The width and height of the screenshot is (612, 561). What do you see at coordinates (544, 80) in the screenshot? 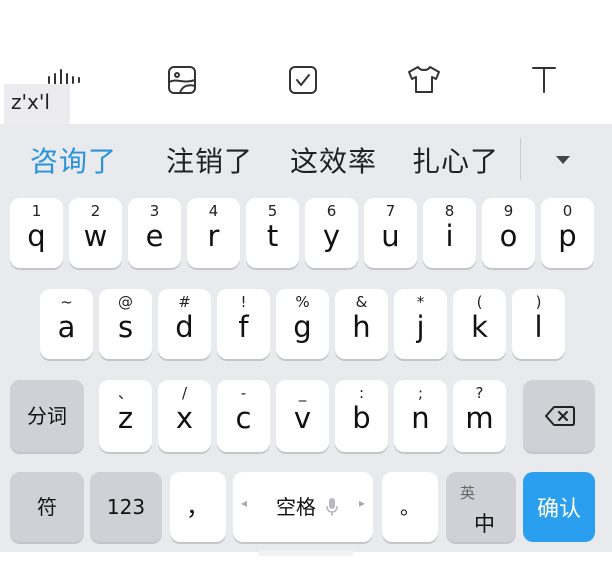
I see `text-icon` at bounding box center [544, 80].